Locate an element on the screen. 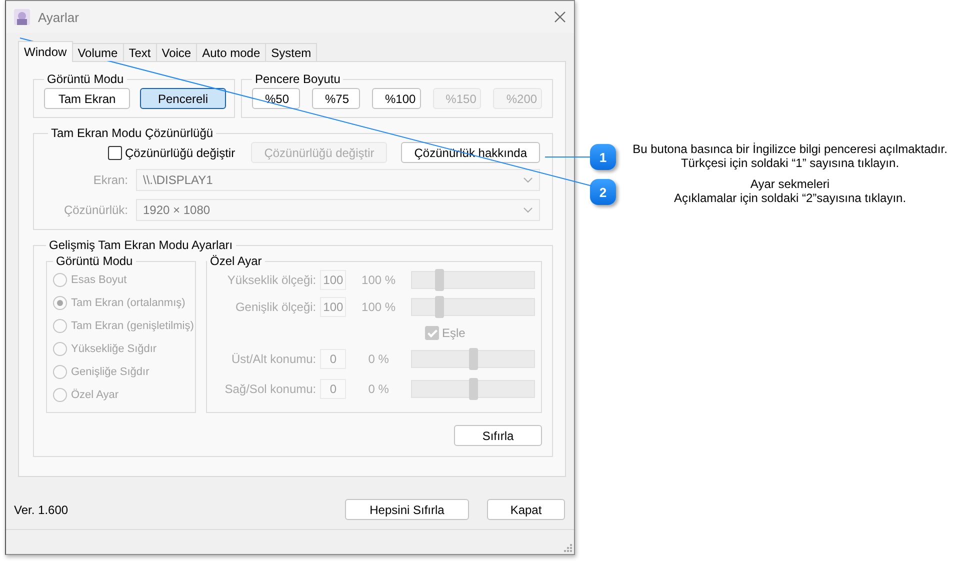 The image size is (979, 563). tab: Window is located at coordinates (45, 51).